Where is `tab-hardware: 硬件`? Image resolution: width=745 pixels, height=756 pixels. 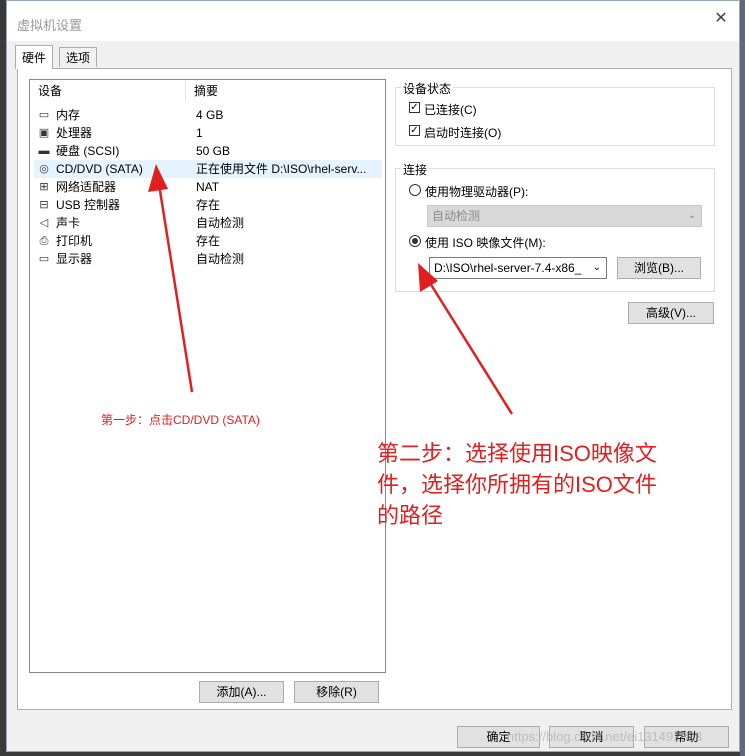
tab-hardware: 硬件 is located at coordinates (34, 57).